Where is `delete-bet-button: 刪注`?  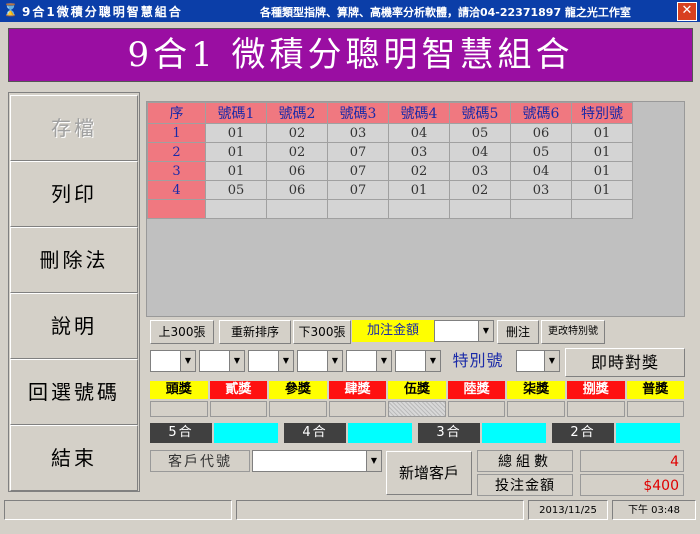 delete-bet-button: 刪注 is located at coordinates (518, 332).